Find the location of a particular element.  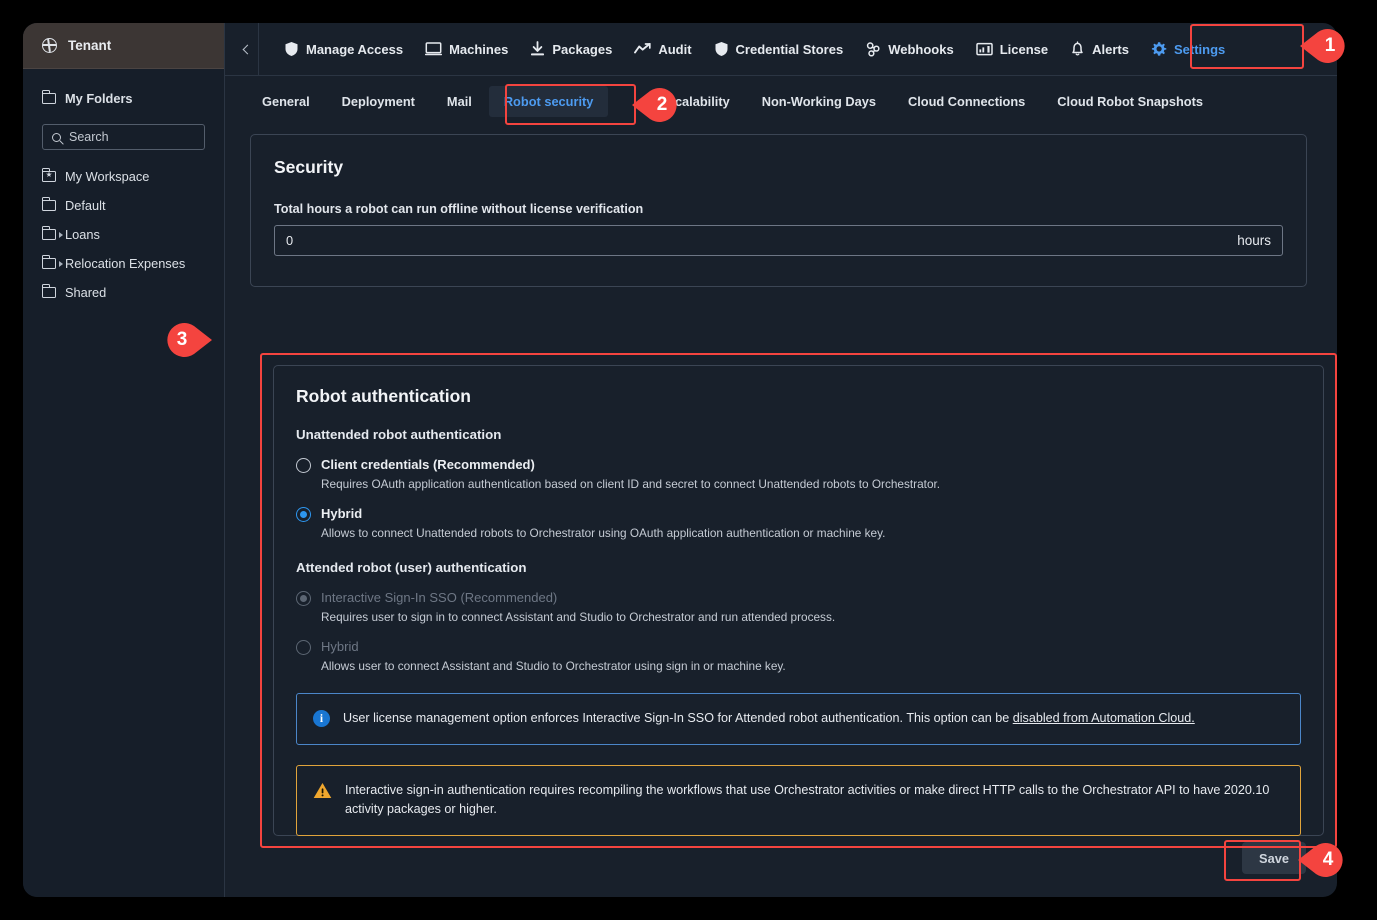

nav-item-webhooks: Webhooks is located at coordinates (909, 49).